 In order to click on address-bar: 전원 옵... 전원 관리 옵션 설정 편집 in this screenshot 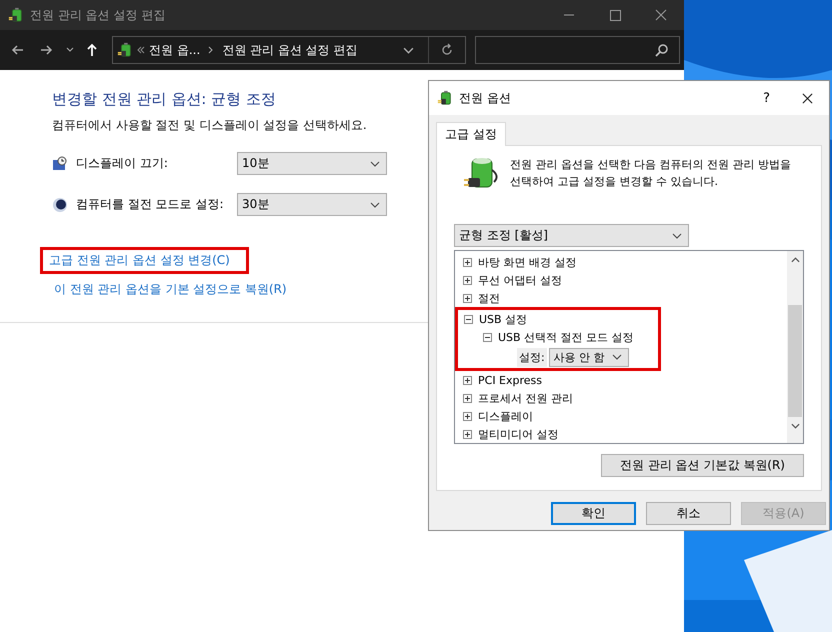, I will do `click(289, 50)`.